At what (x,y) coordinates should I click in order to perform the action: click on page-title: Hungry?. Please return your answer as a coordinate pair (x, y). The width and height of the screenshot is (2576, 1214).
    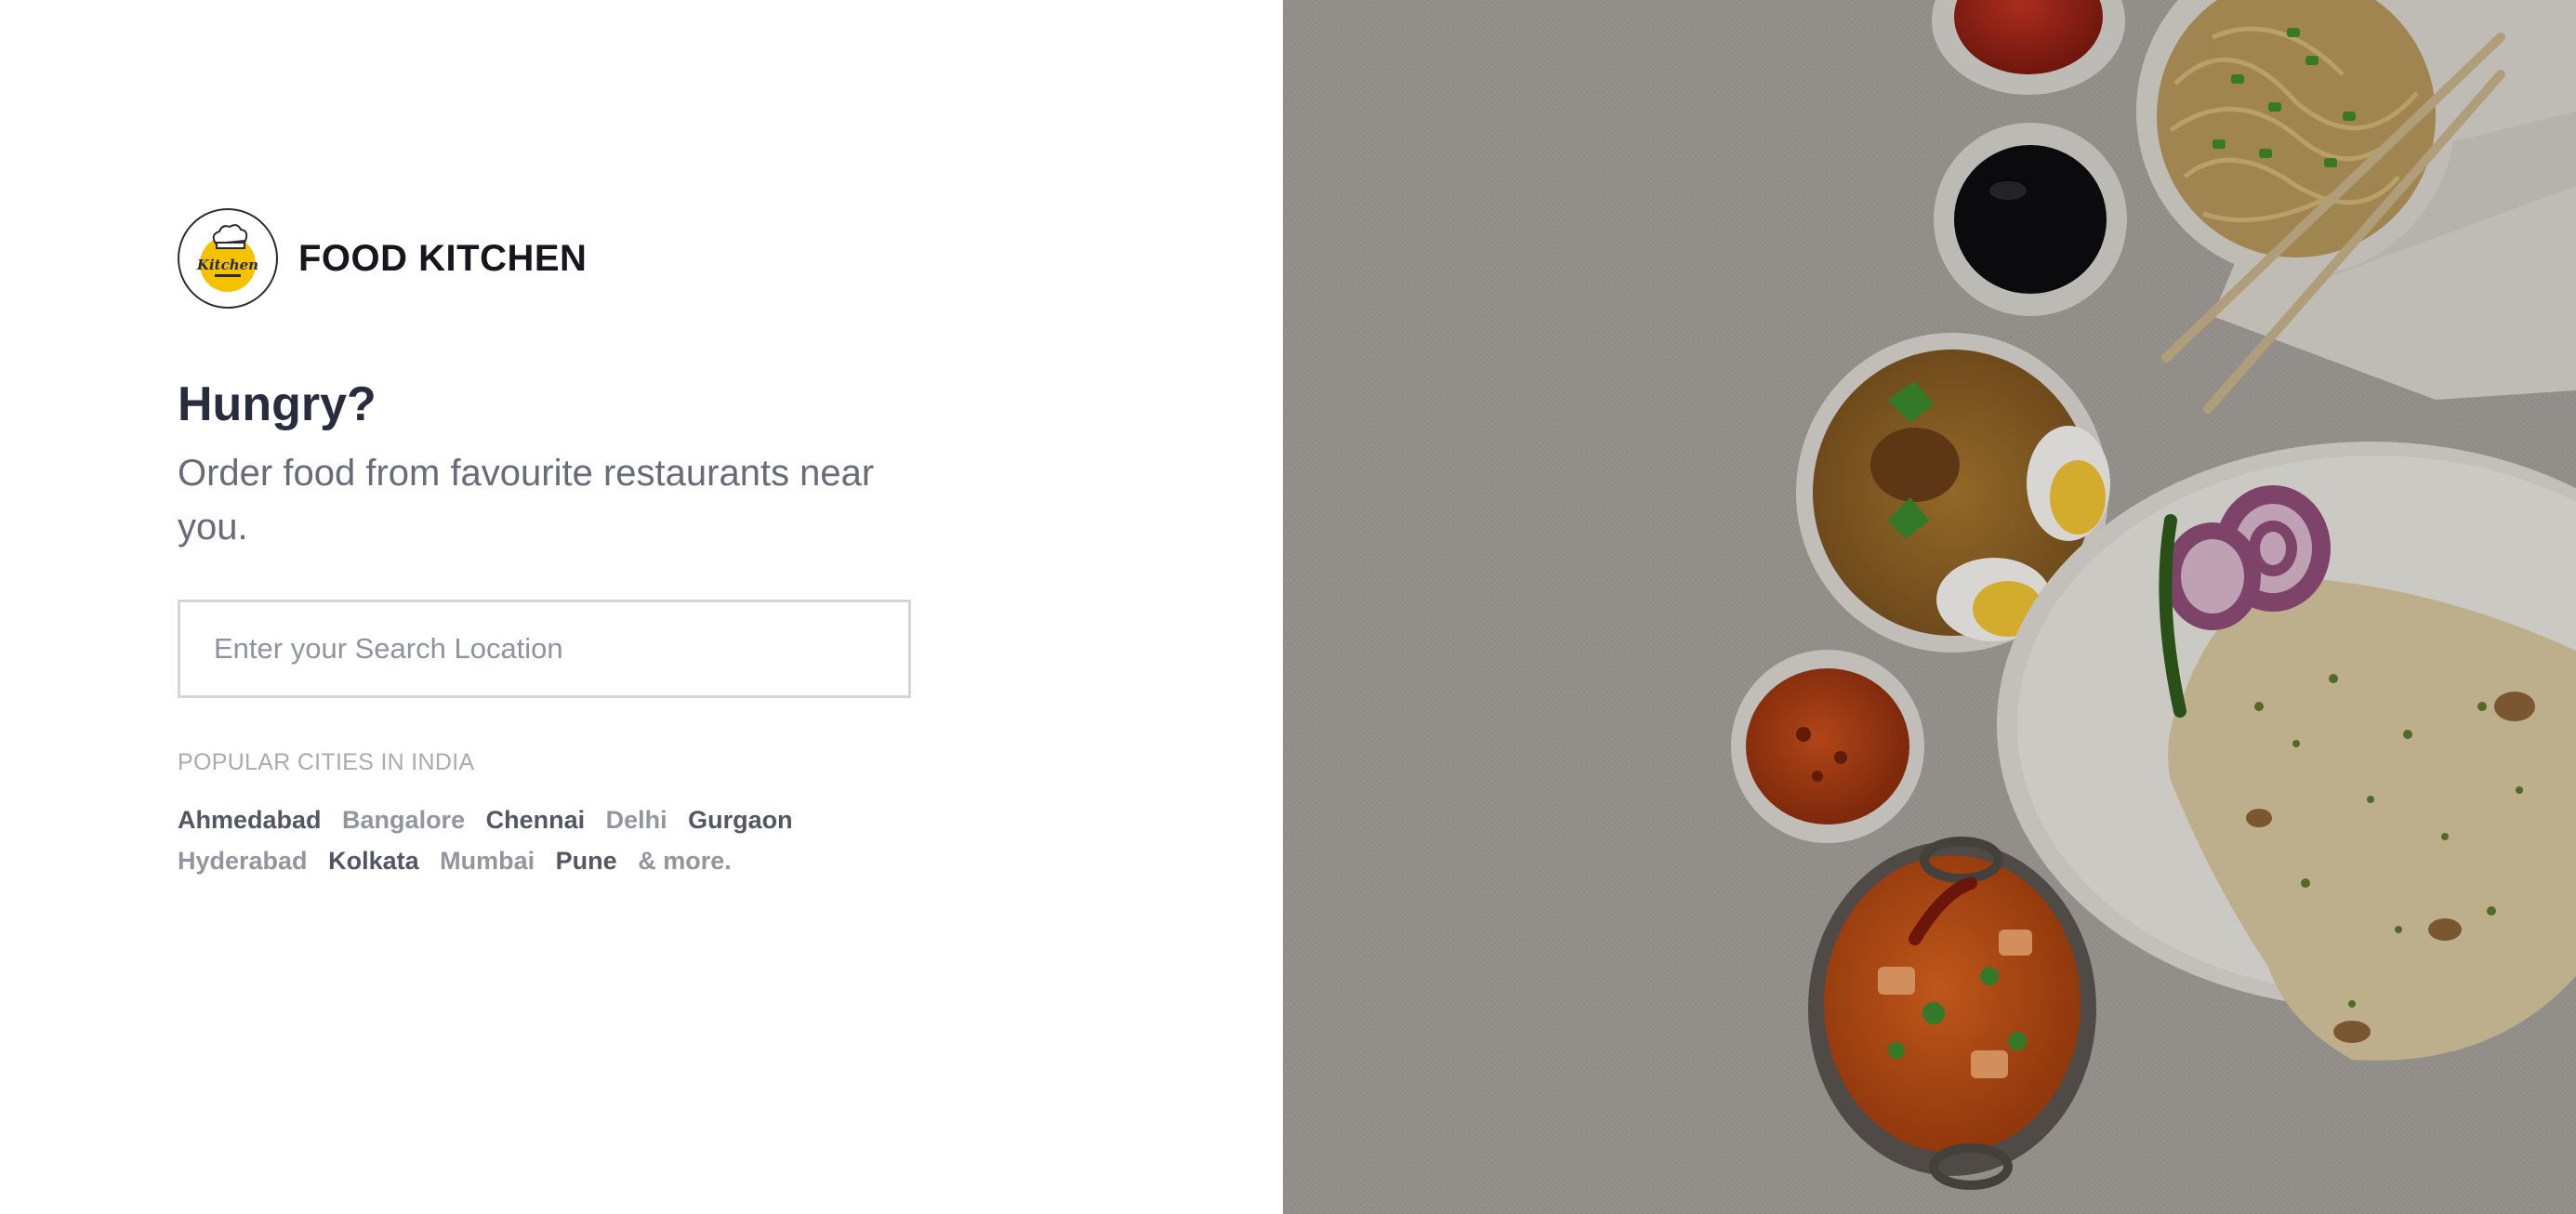
    Looking at the image, I should click on (277, 404).